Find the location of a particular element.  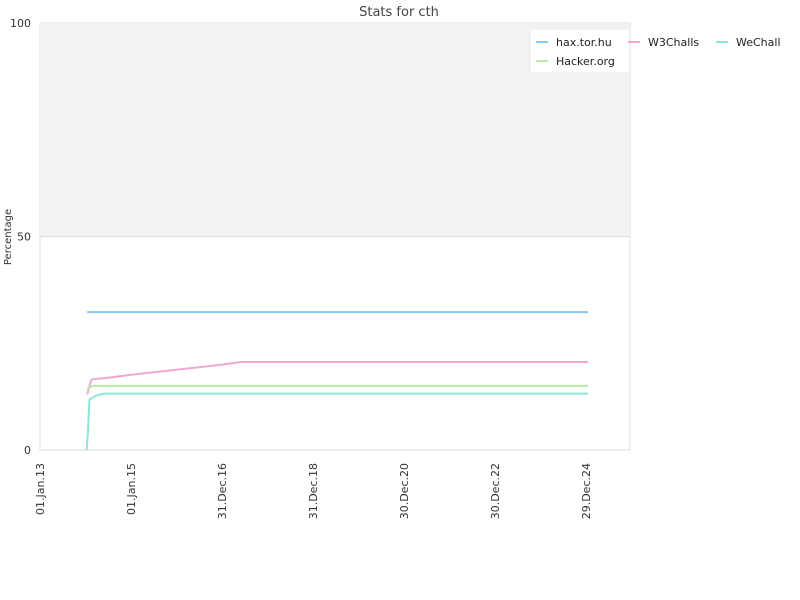

y-tick-label: 50 is located at coordinates (24, 237).